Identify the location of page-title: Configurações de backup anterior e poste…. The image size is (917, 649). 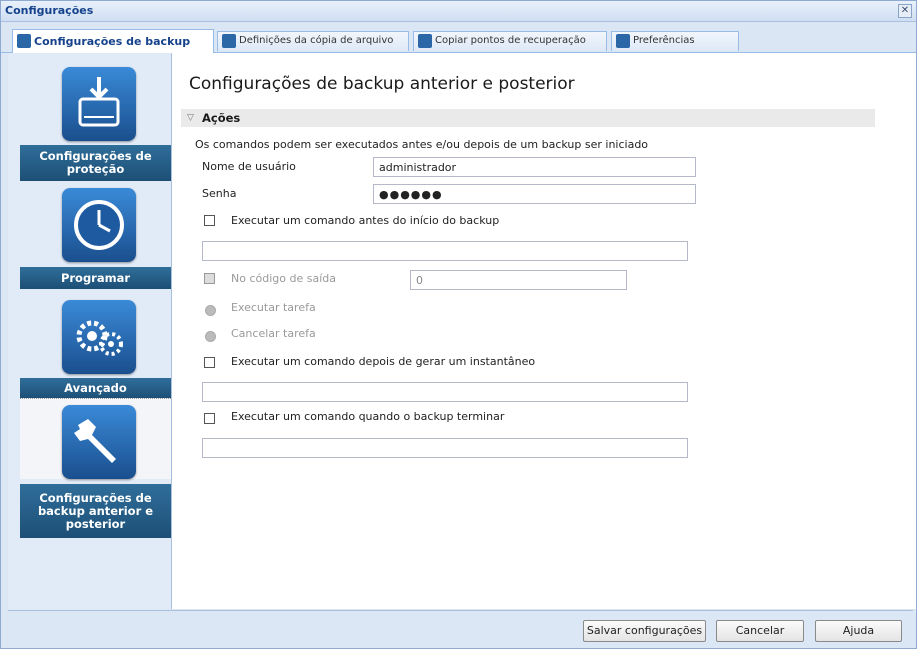
(382, 84).